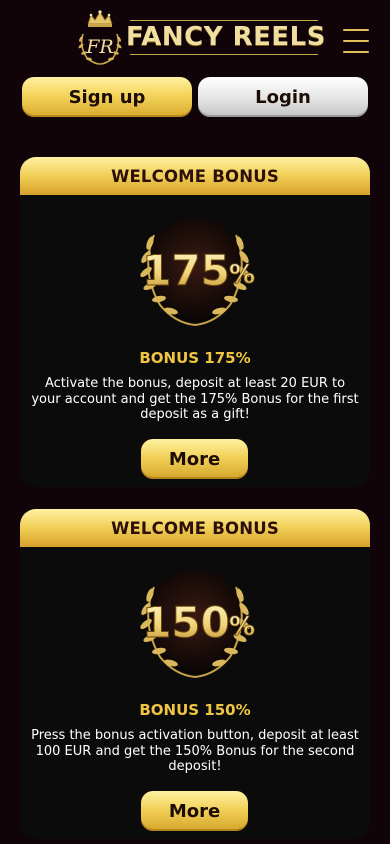 This screenshot has height=844, width=390. What do you see at coordinates (195, 710) in the screenshot?
I see `bonus-title: BONUS 150%` at bounding box center [195, 710].